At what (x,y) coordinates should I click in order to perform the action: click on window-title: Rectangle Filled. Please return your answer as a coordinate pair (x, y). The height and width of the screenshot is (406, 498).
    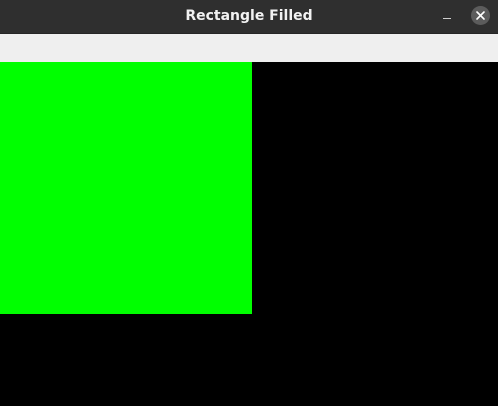
    Looking at the image, I should click on (249, 16).